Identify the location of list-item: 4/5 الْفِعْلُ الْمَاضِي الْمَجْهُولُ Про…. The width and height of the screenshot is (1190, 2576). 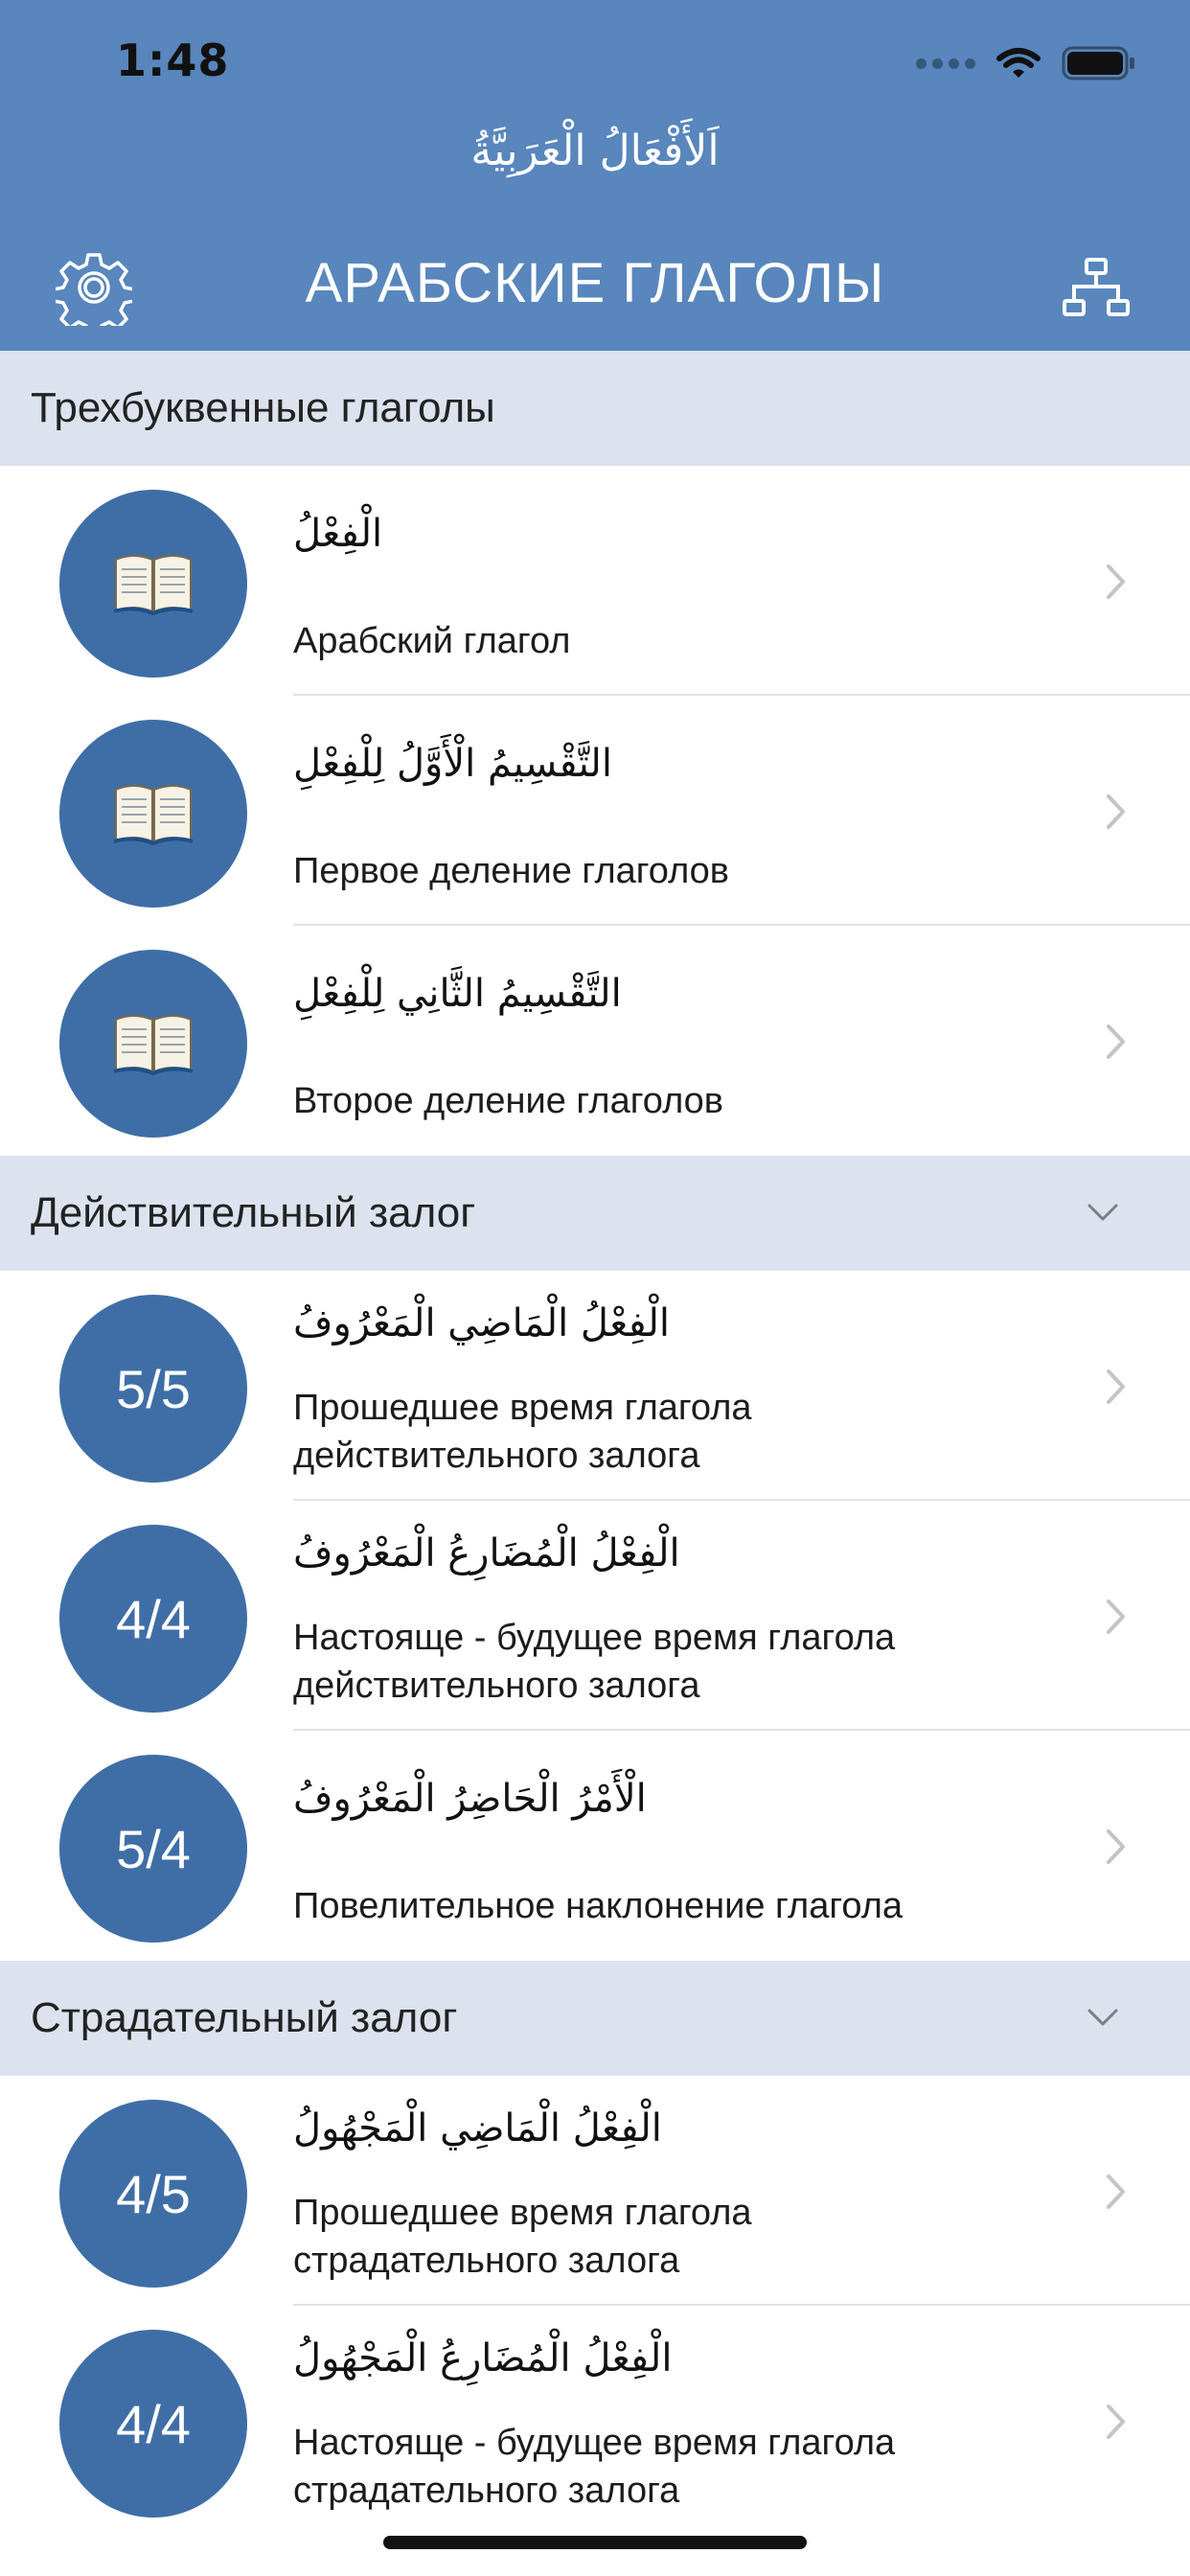
(595, 2191).